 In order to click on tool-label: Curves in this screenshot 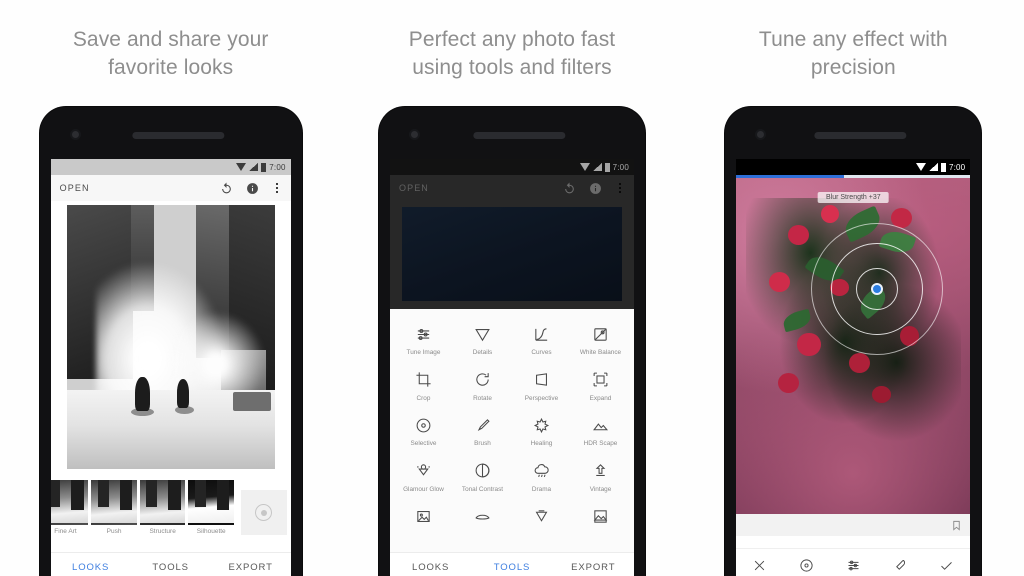, I will do `click(541, 352)`.